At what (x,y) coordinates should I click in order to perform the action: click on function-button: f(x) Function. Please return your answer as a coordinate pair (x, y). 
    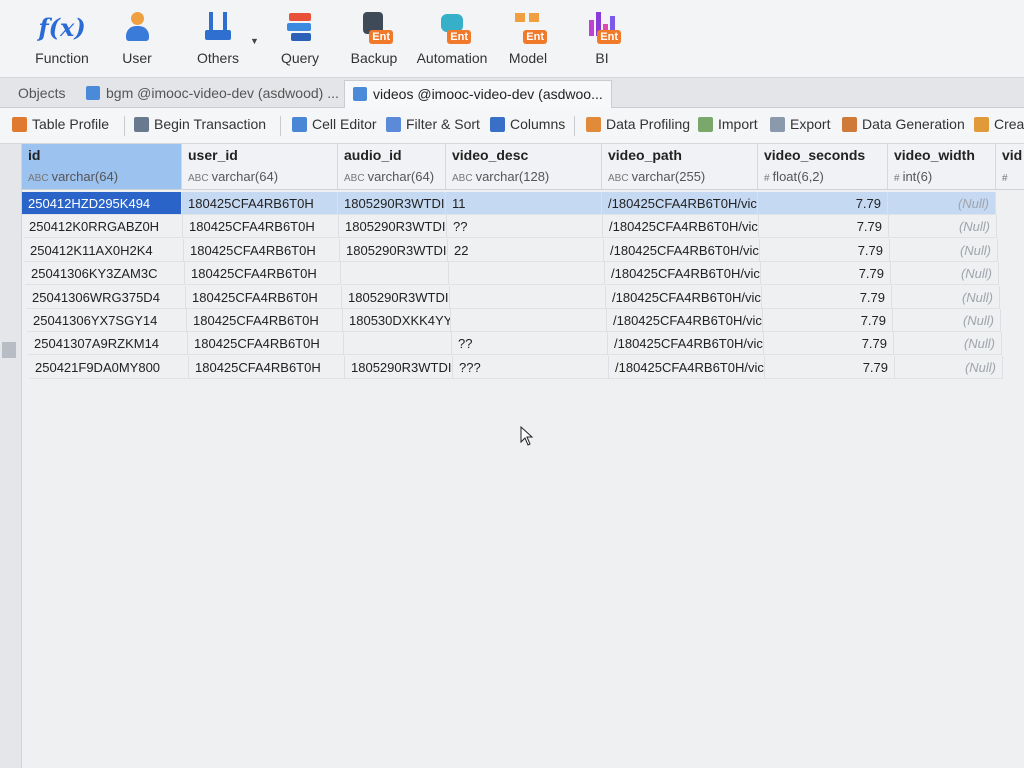
    Looking at the image, I should click on (62, 36).